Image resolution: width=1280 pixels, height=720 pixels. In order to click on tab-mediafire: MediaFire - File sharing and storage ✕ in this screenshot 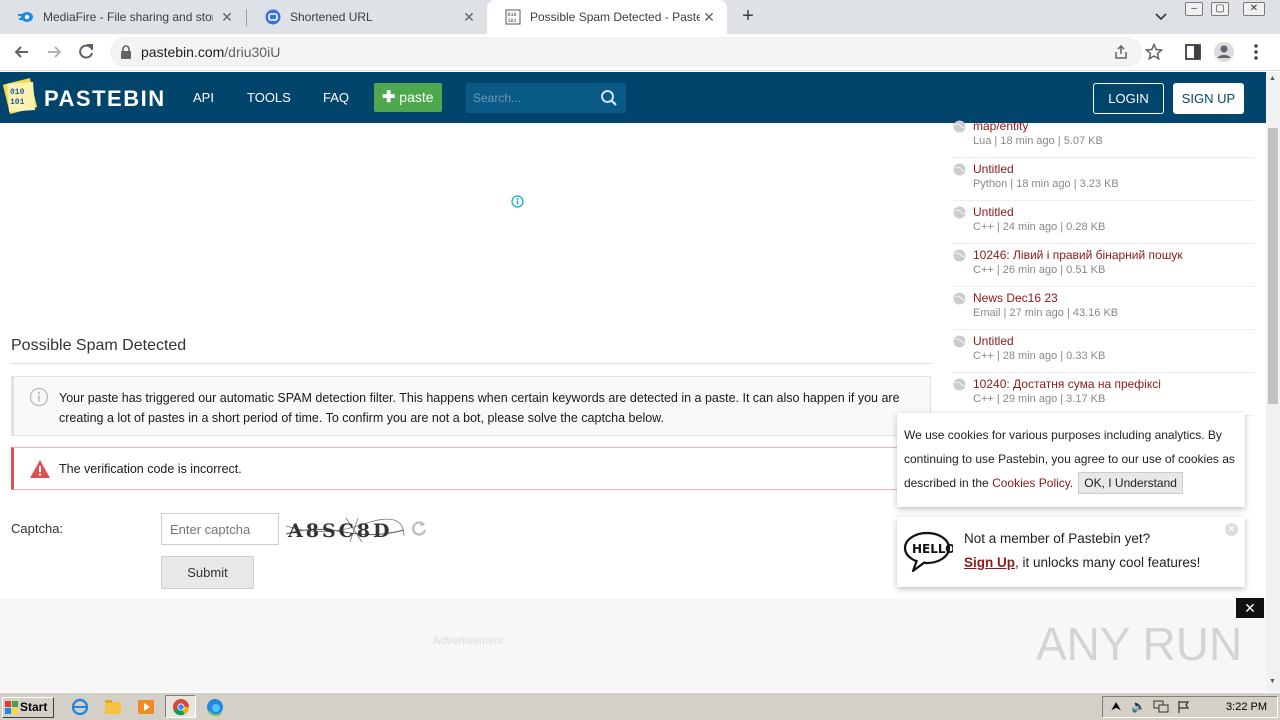, I will do `click(122, 17)`.